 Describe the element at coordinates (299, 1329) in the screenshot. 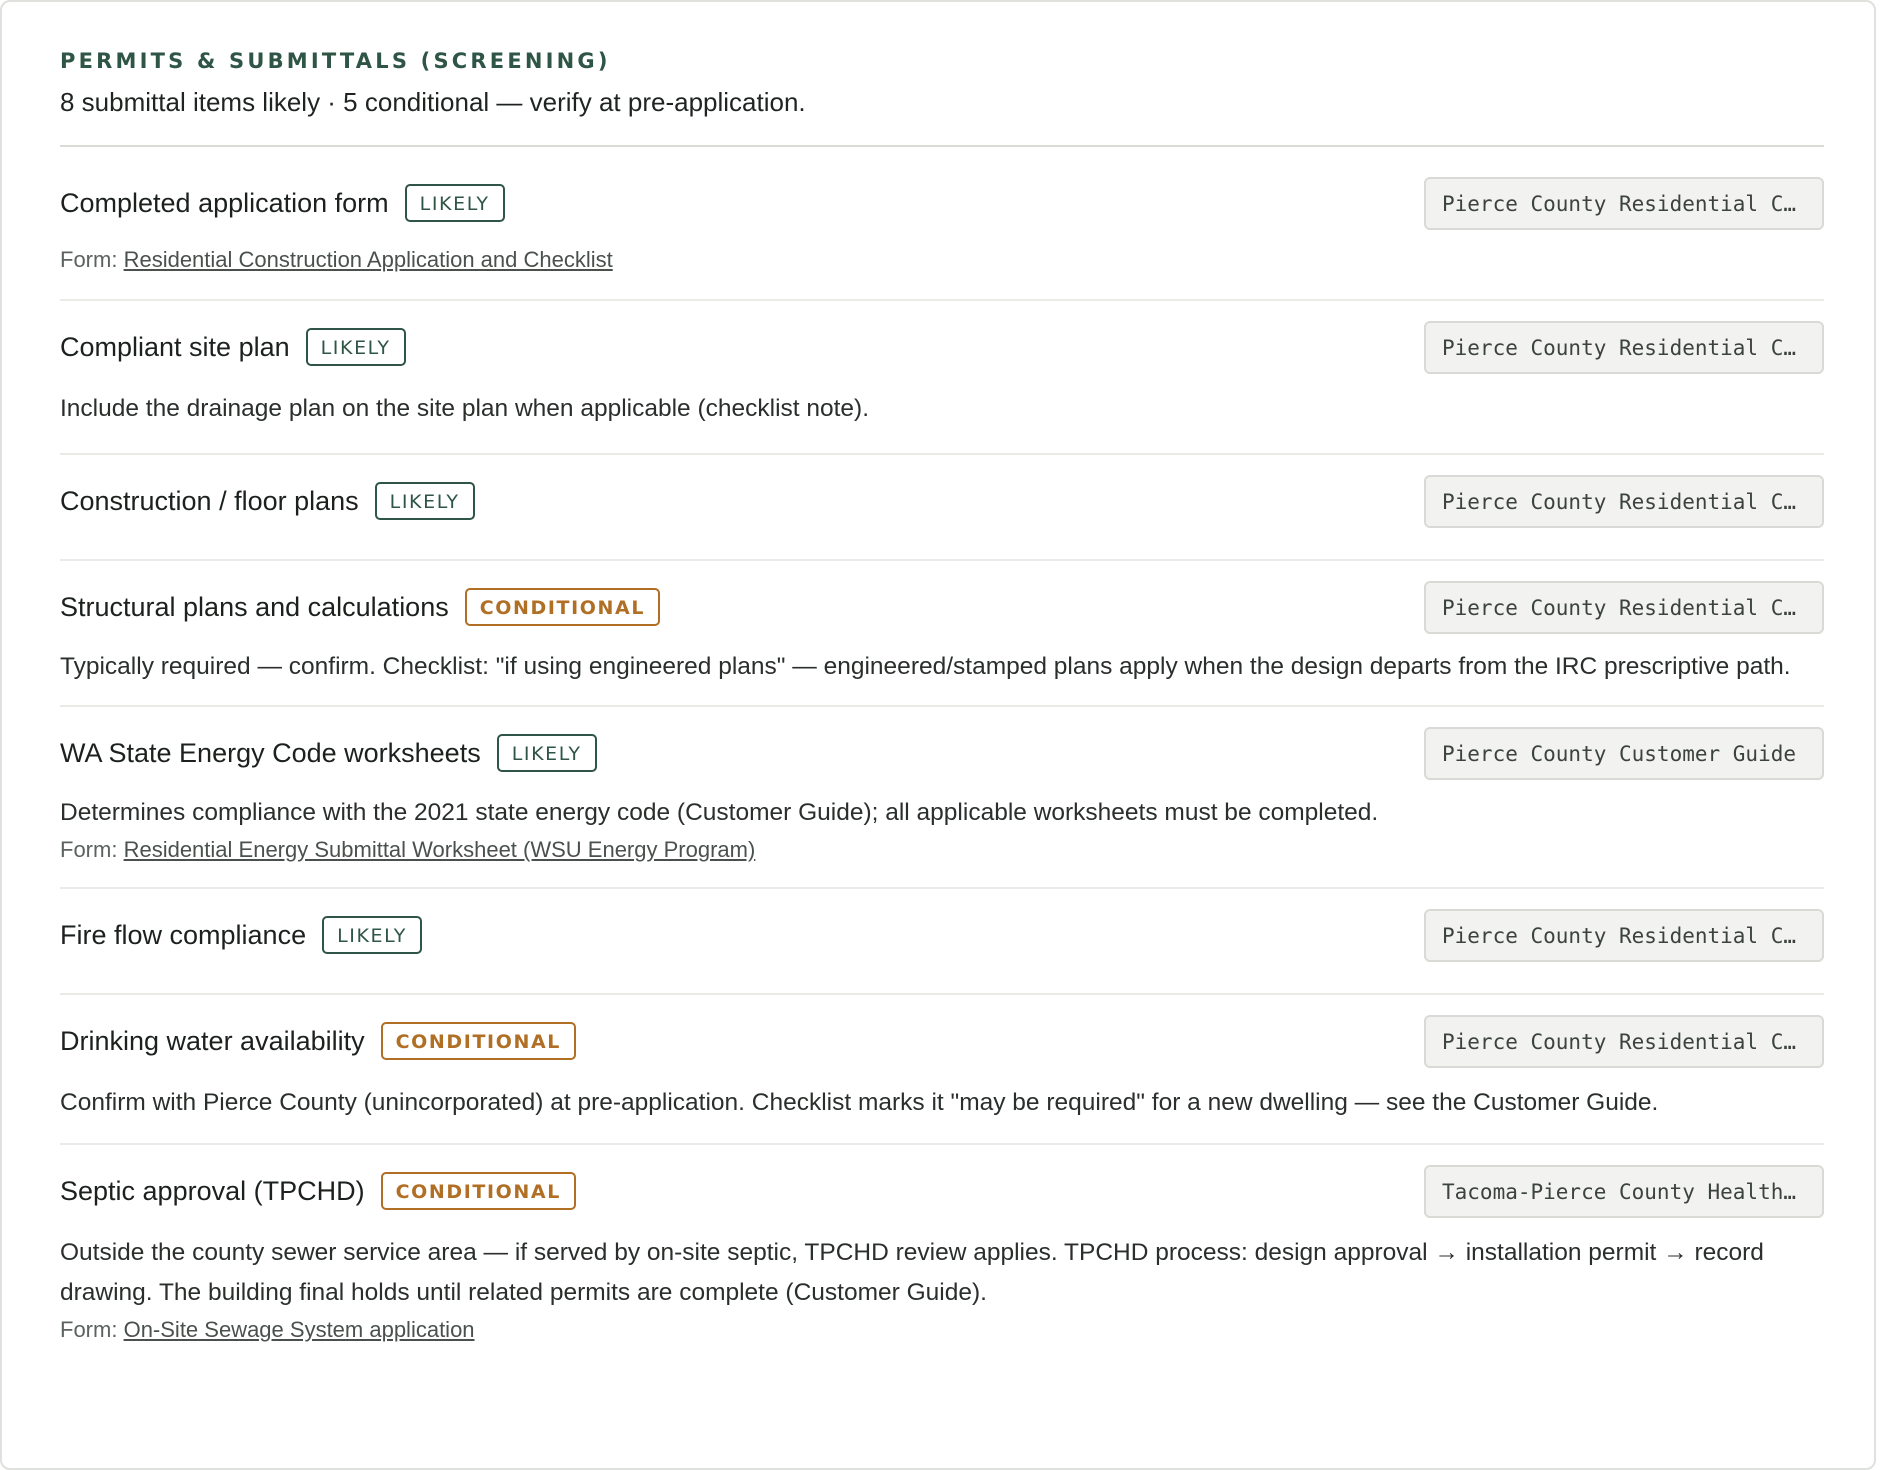

I see `form-link: On-Site Sewage System application` at that location.